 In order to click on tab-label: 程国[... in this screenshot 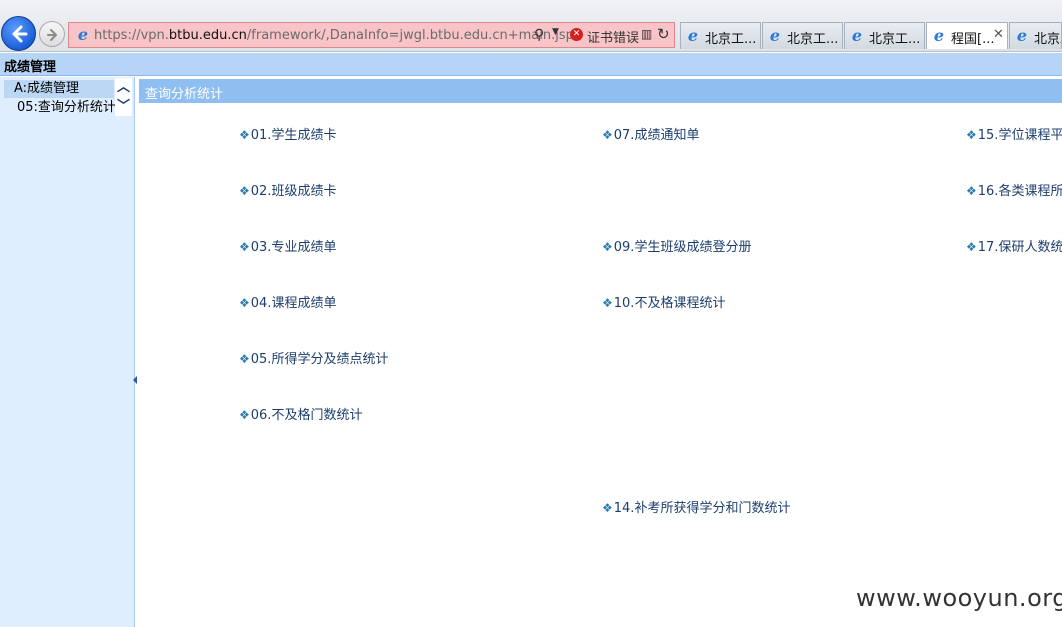, I will do `click(973, 39)`.